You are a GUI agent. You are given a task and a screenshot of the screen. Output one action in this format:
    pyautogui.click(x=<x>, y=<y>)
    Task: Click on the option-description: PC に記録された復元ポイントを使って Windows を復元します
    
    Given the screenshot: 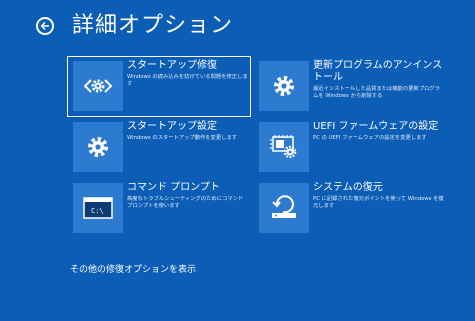 What is the action you would take?
    pyautogui.click(x=378, y=202)
    